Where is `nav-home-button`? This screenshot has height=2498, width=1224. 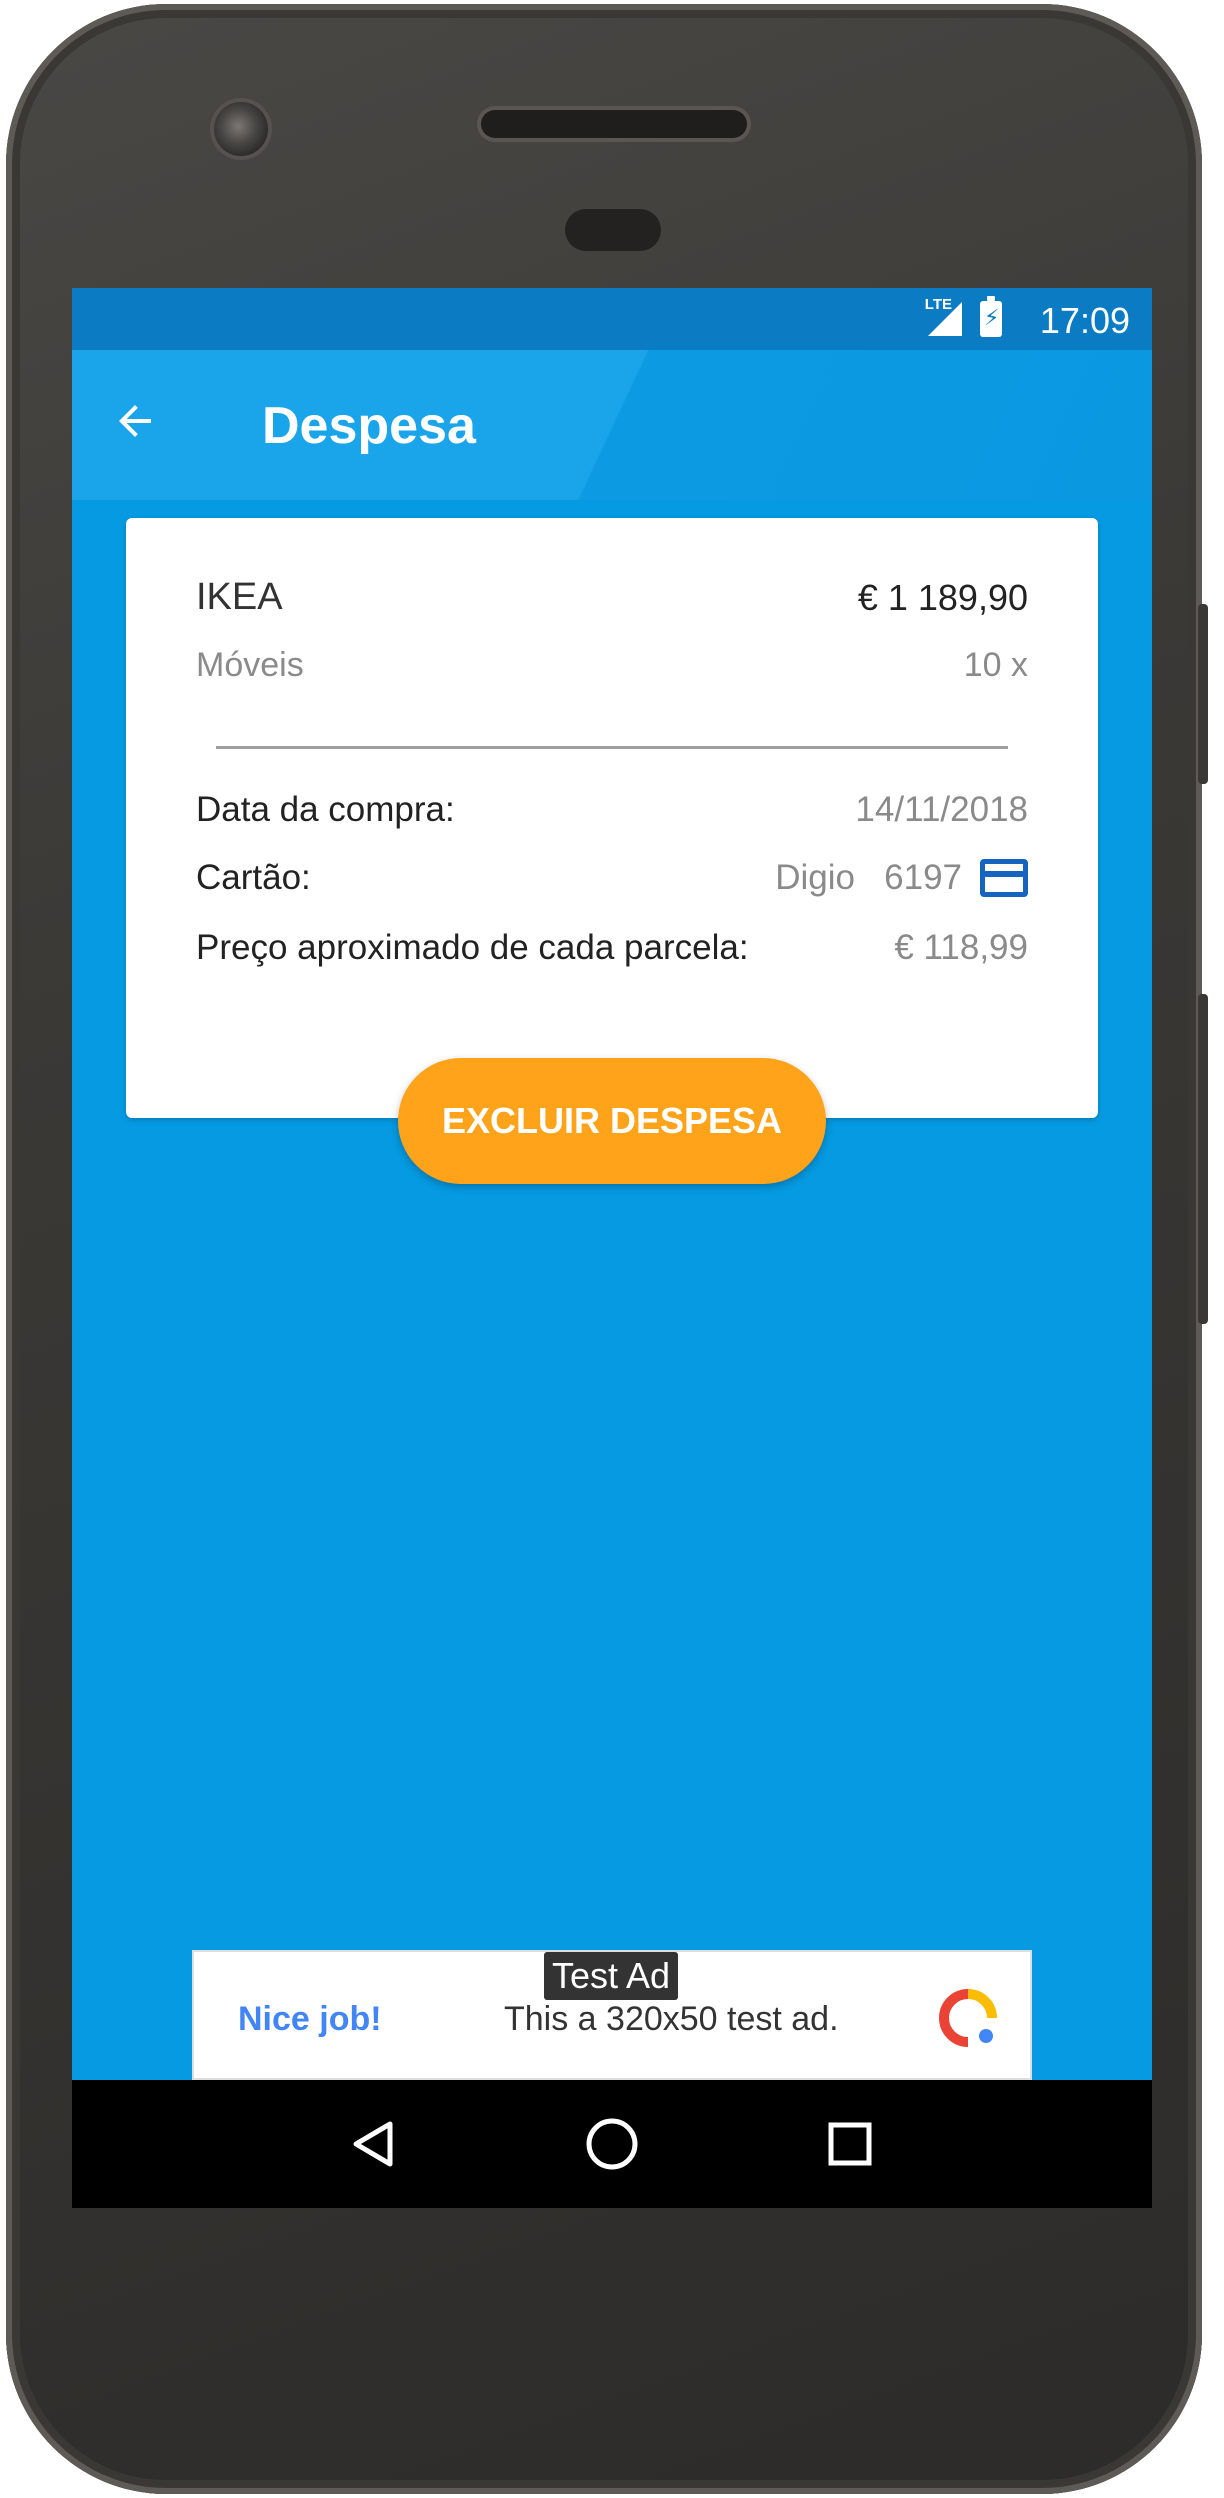
nav-home-button is located at coordinates (612, 2144).